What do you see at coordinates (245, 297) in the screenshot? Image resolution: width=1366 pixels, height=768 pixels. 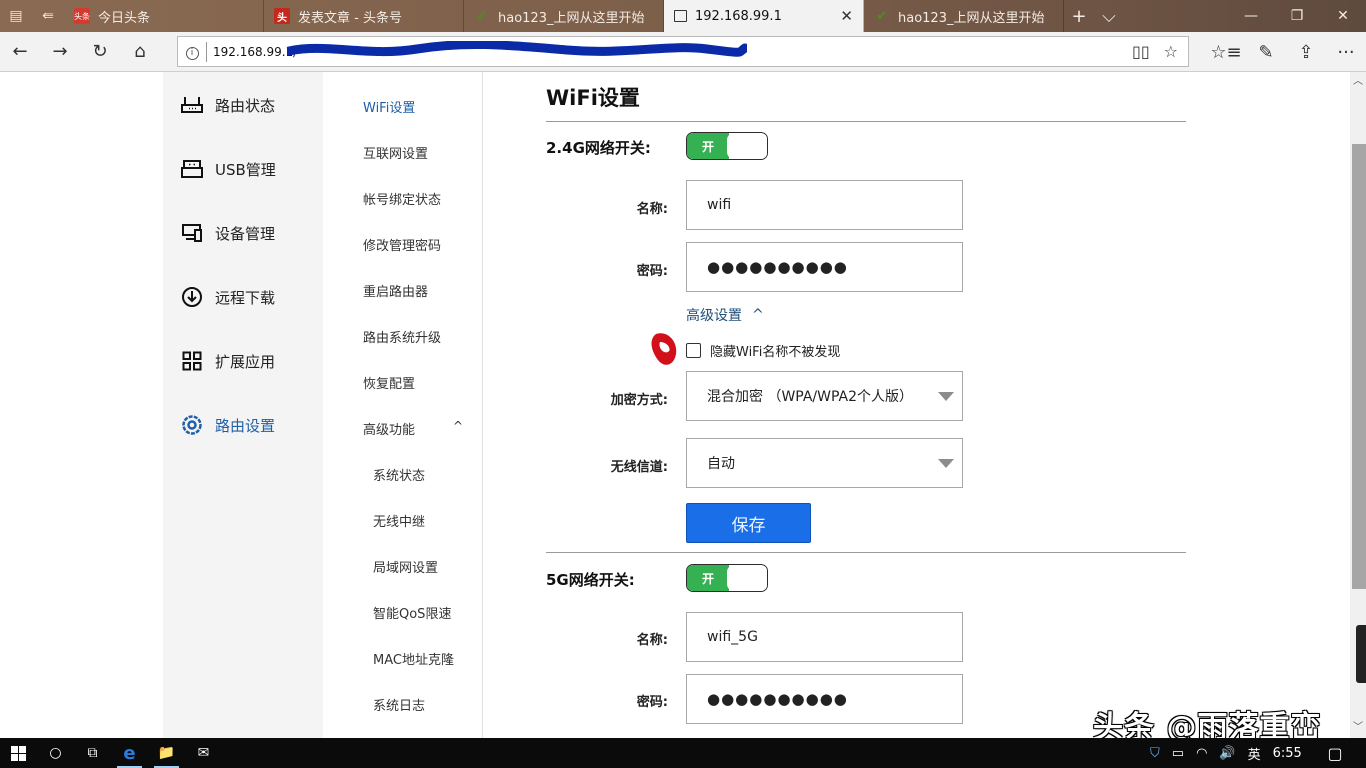 I see `sidebar-item-label: 远程下载` at bounding box center [245, 297].